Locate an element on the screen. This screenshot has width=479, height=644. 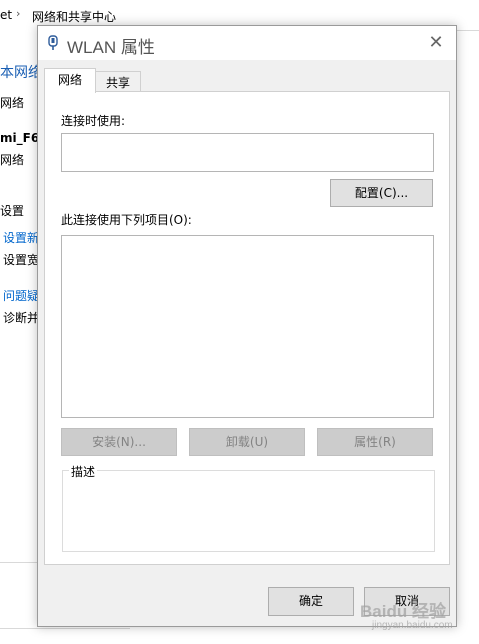
items-label: 此连接使用下列项目(O): is located at coordinates (126, 220).